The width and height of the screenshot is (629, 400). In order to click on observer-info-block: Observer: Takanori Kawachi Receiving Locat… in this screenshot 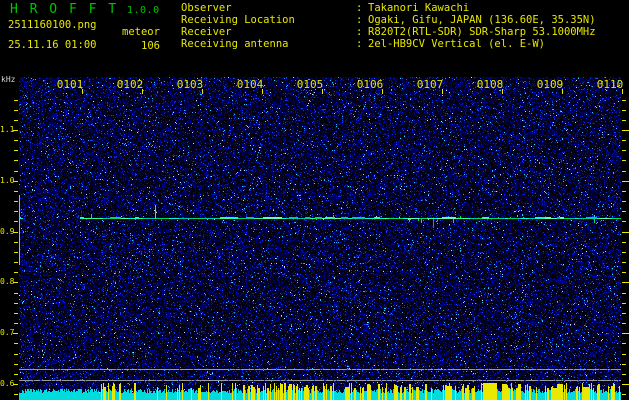, I will do `click(388, 26)`.